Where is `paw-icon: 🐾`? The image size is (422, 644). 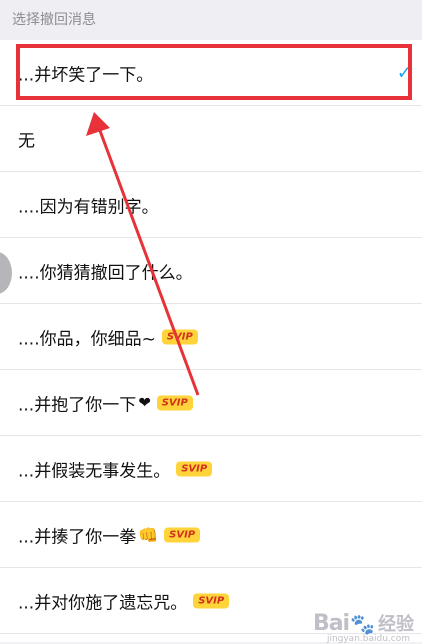 paw-icon: 🐾 is located at coordinates (362, 624).